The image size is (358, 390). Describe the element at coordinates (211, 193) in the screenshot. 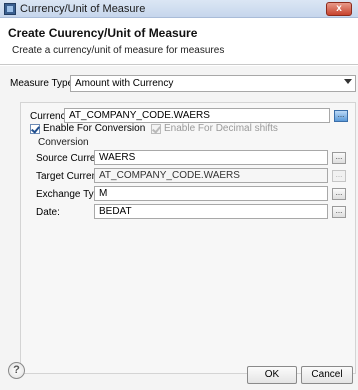

I see `exchange-type-input: M` at that location.